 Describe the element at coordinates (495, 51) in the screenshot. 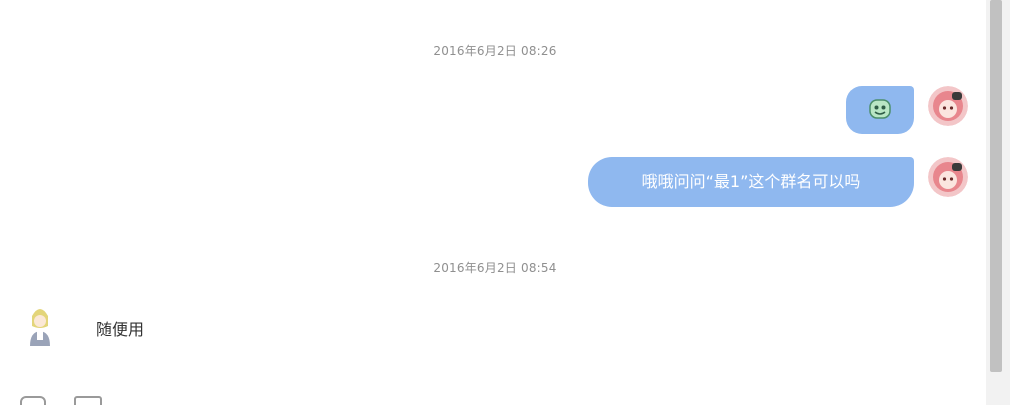

I see `message-timestamp: 2016年6月2日 08:26` at that location.